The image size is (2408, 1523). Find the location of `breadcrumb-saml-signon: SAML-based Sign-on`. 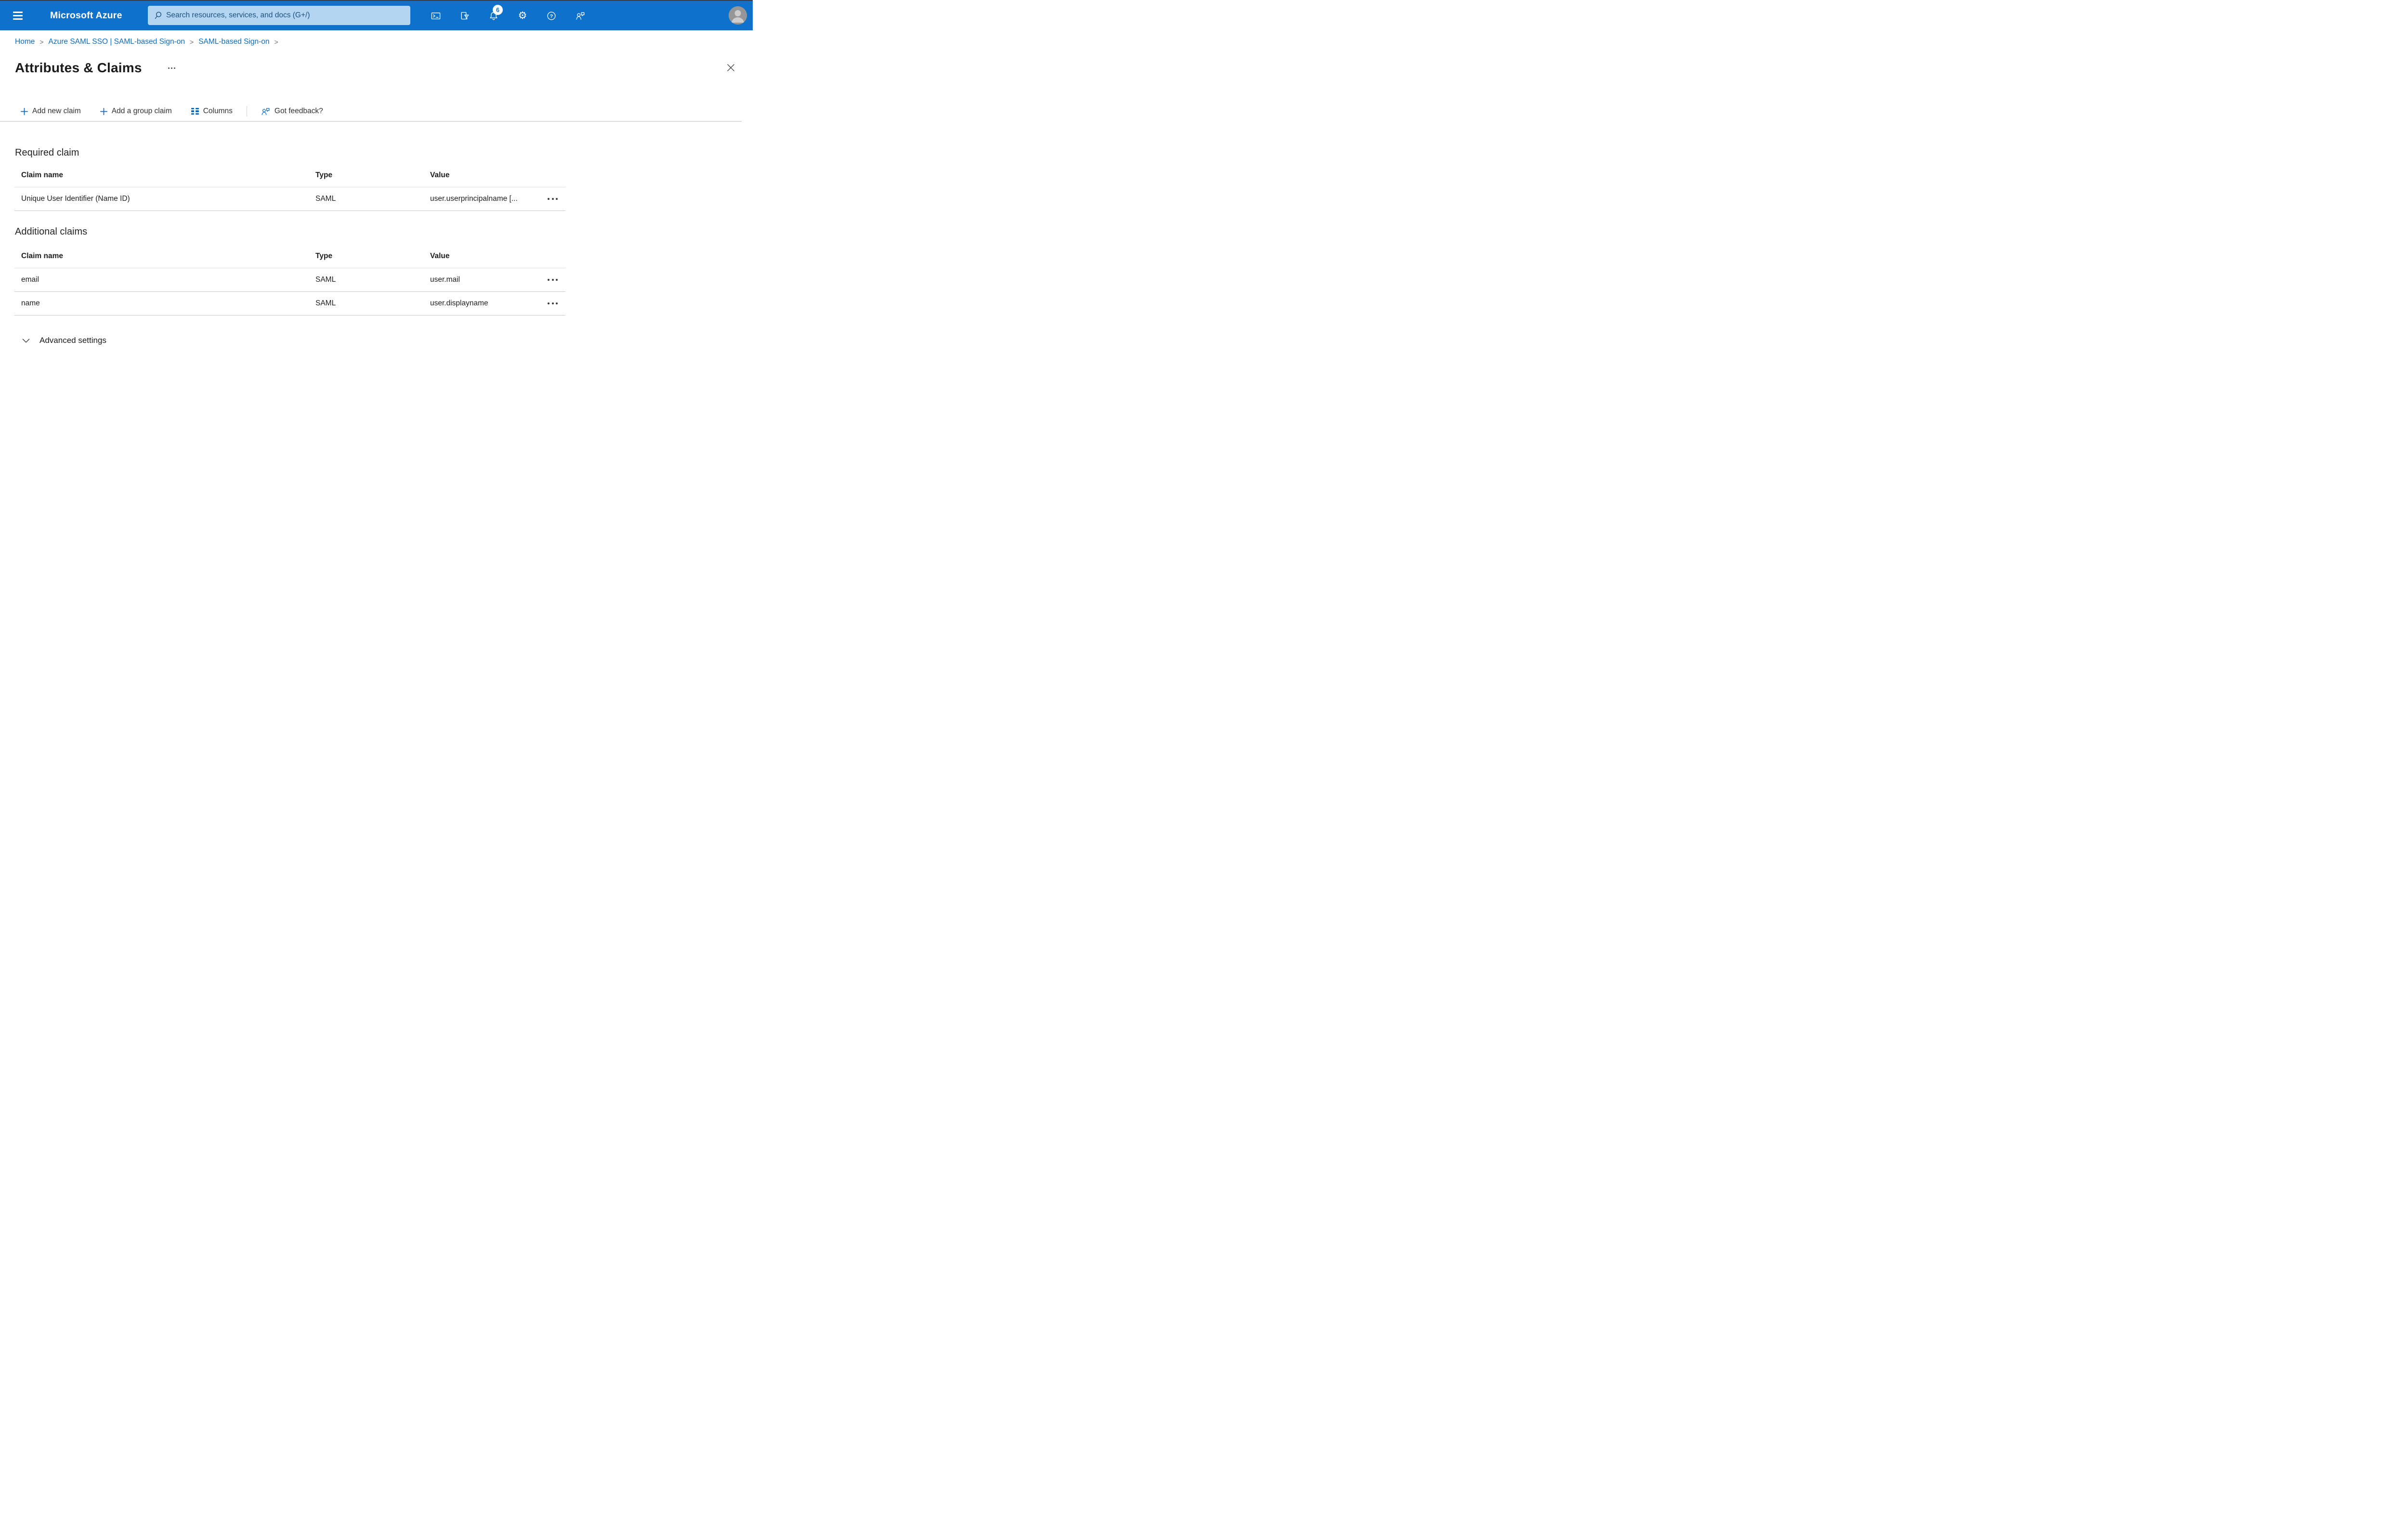

breadcrumb-saml-signon: SAML-based Sign-on is located at coordinates (233, 42).